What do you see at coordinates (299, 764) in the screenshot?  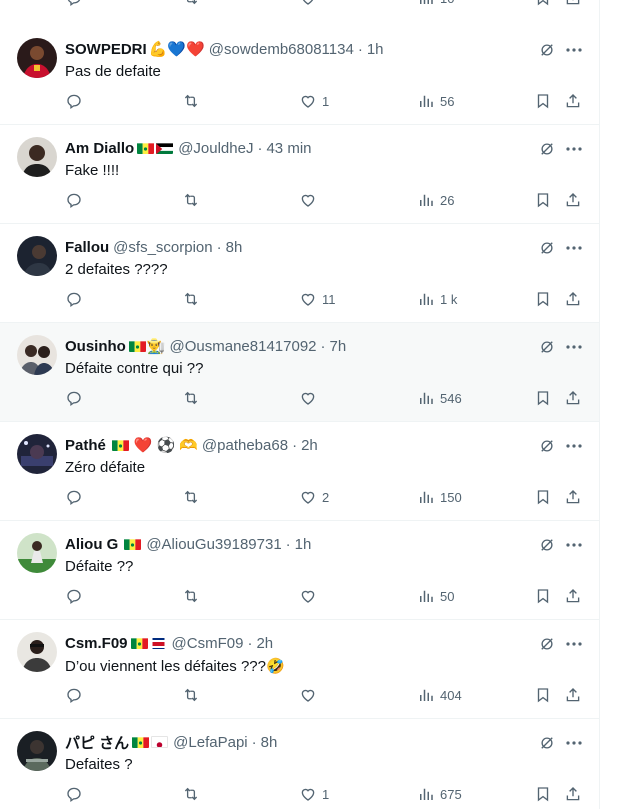 I see `tweet: パピ さん @LefaPapi · 8h Defaites ? 1 675` at bounding box center [299, 764].